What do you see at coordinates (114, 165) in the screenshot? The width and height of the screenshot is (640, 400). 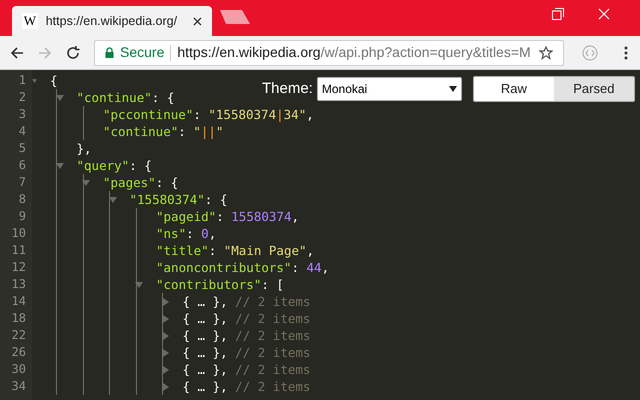 I see `code-line: "query": {` at bounding box center [114, 165].